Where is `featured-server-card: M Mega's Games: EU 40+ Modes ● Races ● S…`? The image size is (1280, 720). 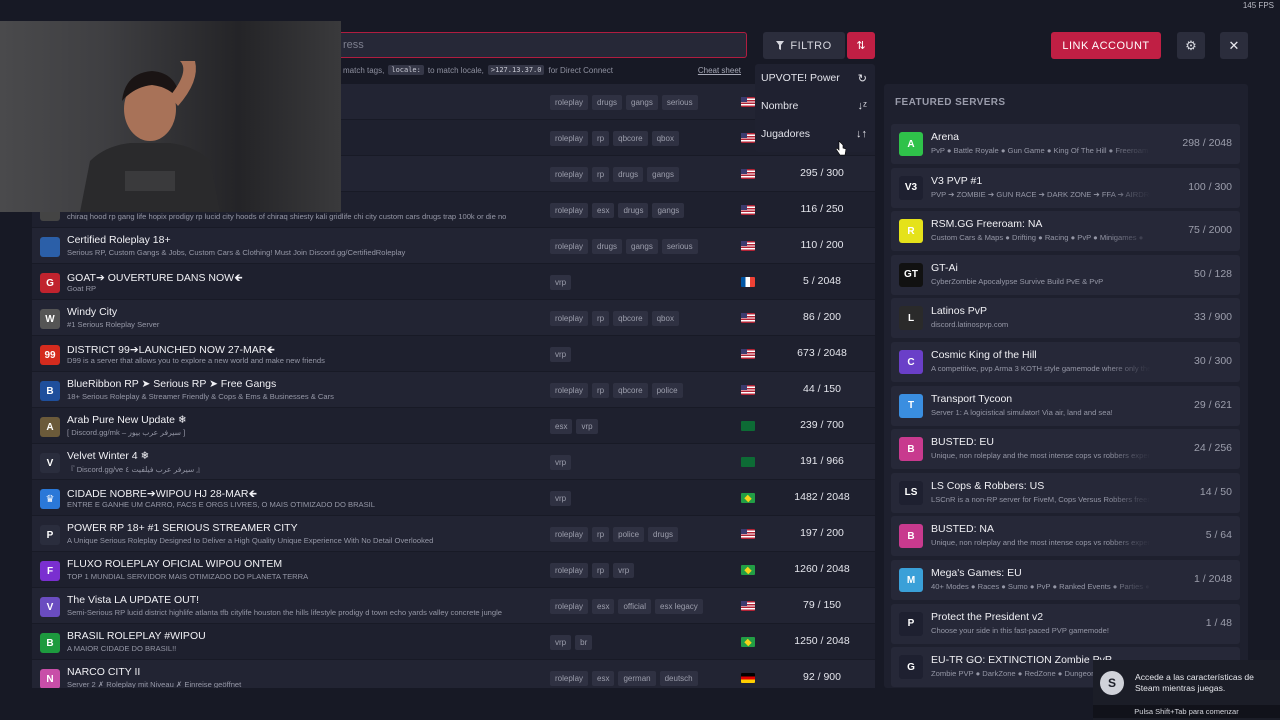
featured-server-card: M Mega's Games: EU 40+ Modes ● Races ● S… is located at coordinates (1065, 580).